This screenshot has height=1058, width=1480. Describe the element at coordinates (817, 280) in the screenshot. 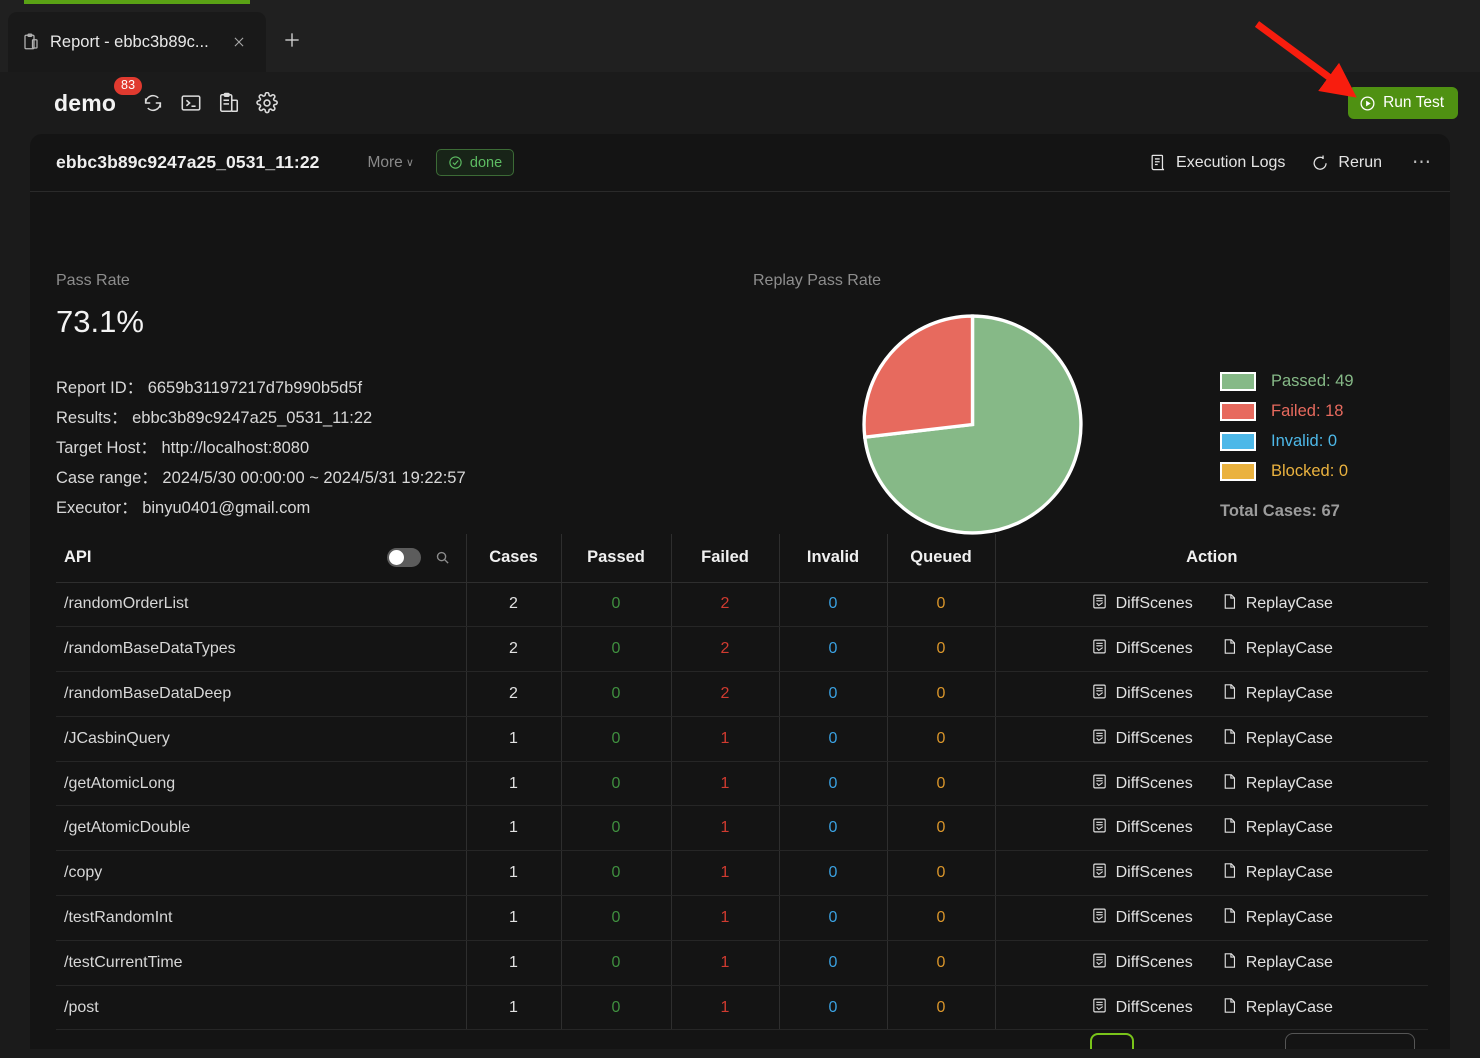

I see `replay-pass-rate-label: Replay Pass Rate` at that location.